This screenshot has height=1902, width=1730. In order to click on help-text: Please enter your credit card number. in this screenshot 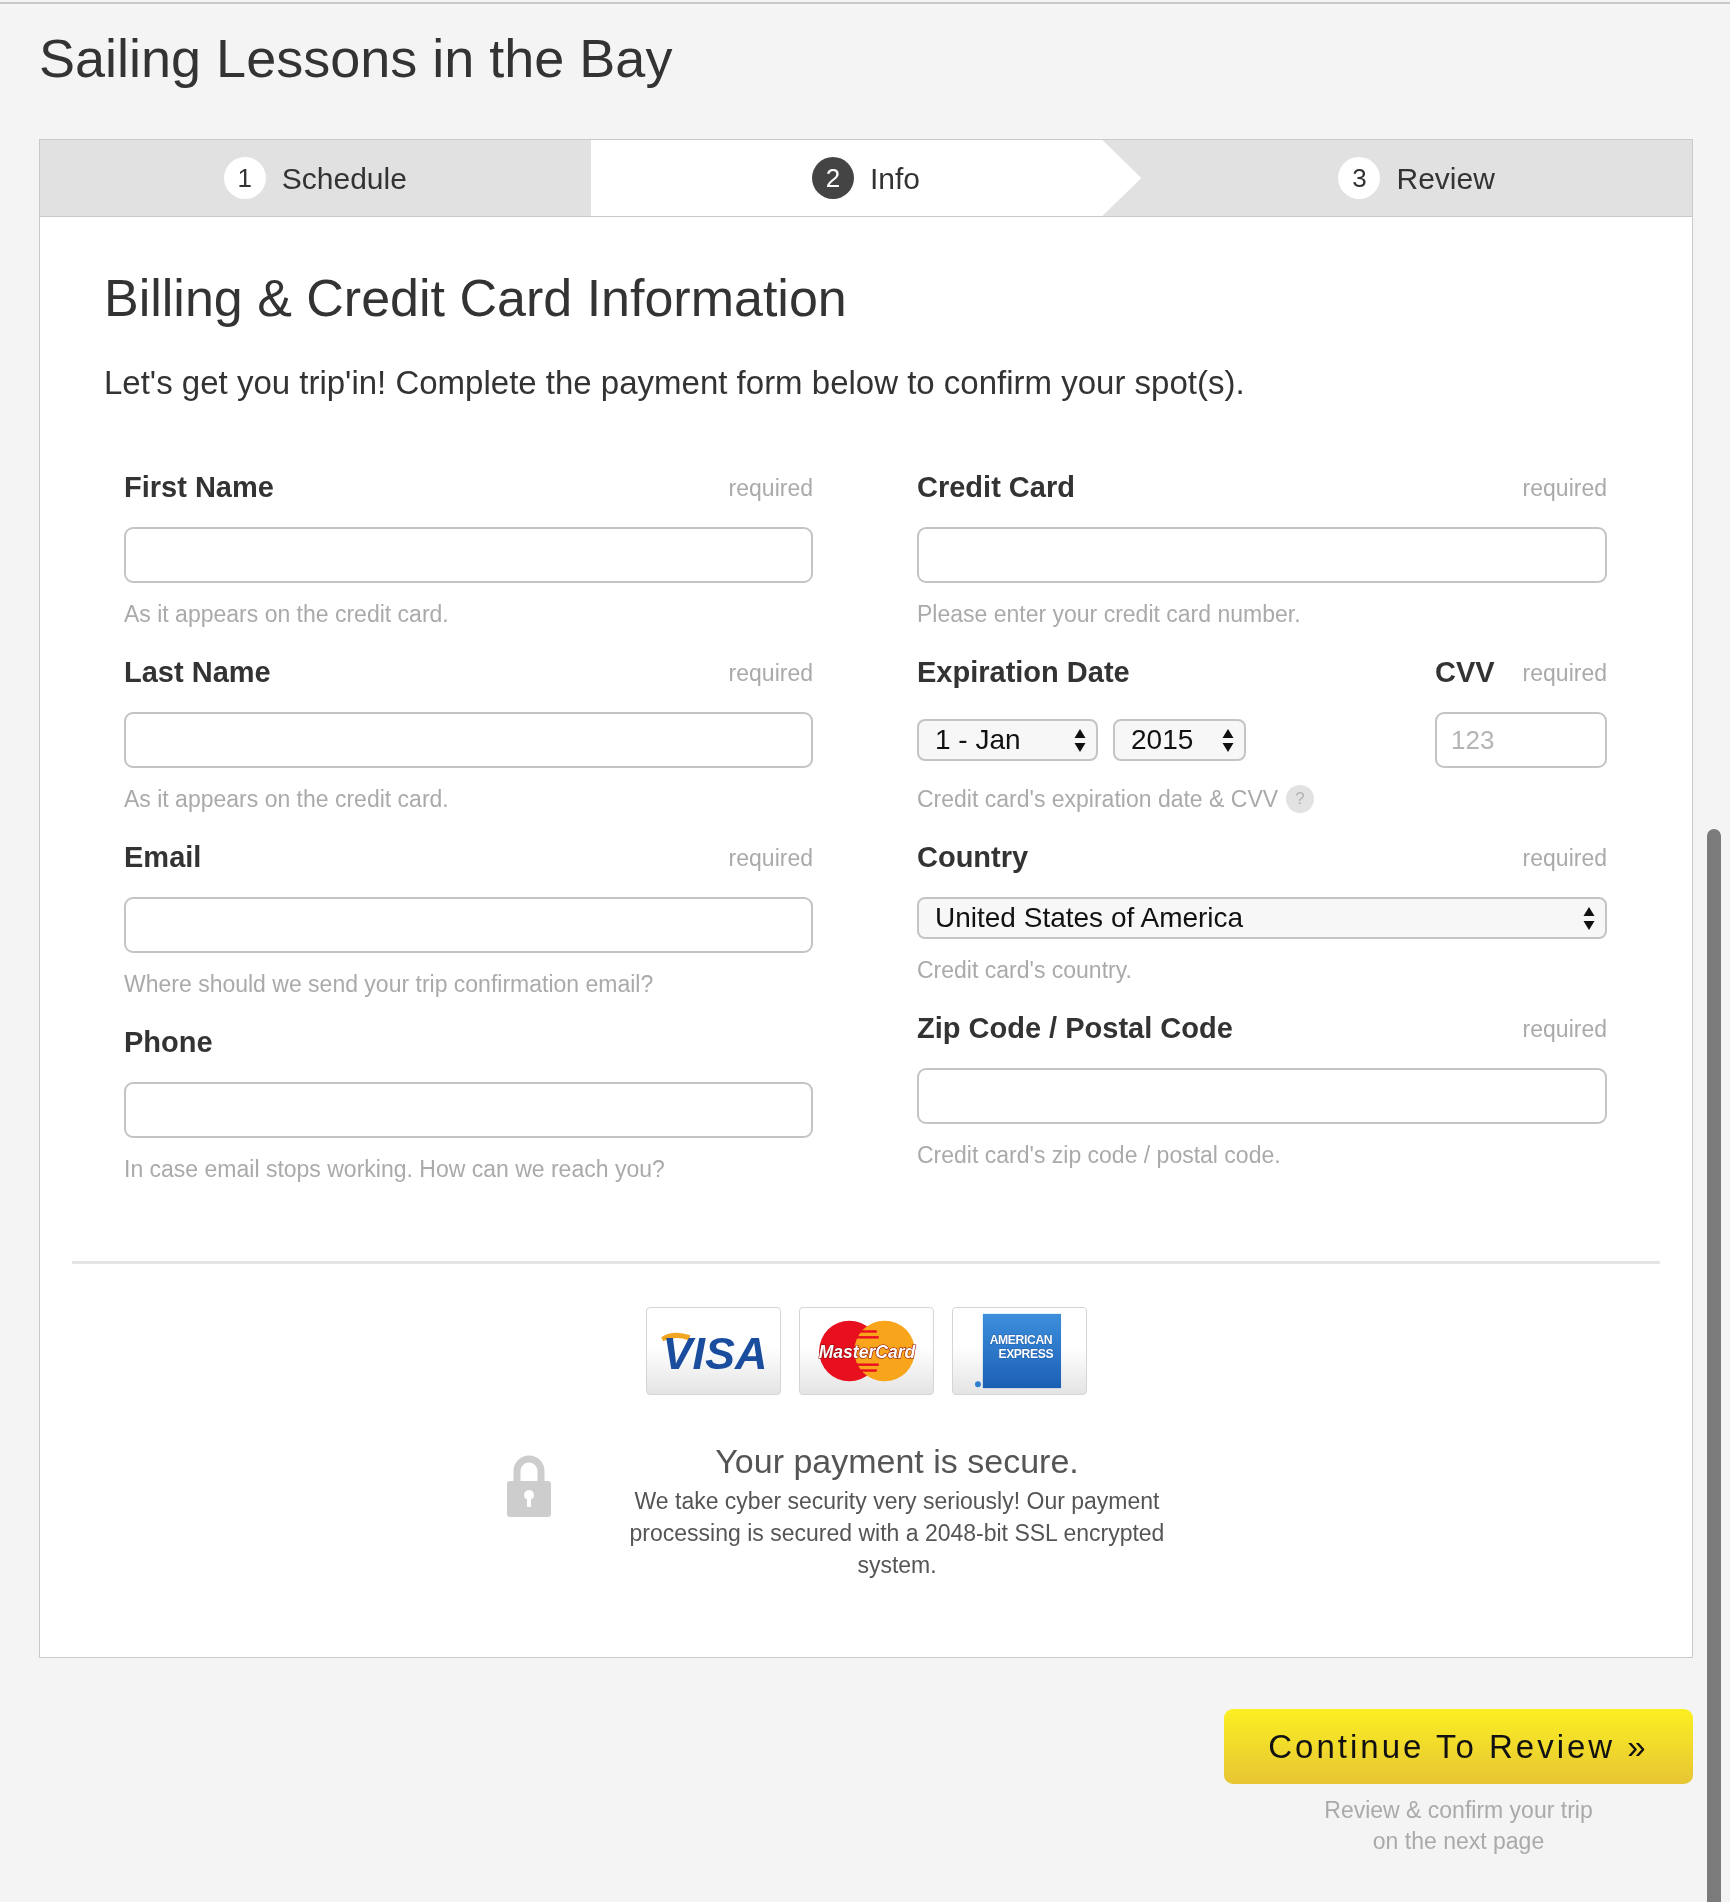, I will do `click(1109, 614)`.